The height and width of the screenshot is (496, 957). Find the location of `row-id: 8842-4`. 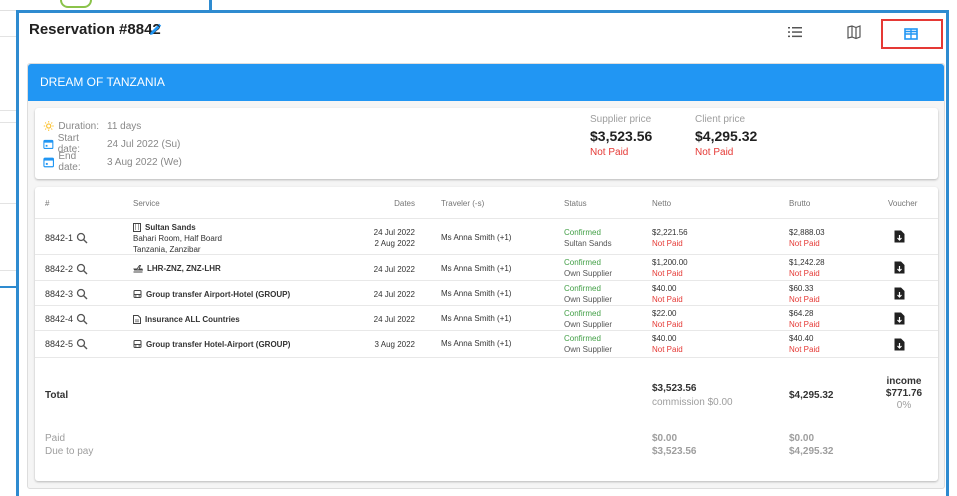

row-id: 8842-4 is located at coordinates (66, 319).